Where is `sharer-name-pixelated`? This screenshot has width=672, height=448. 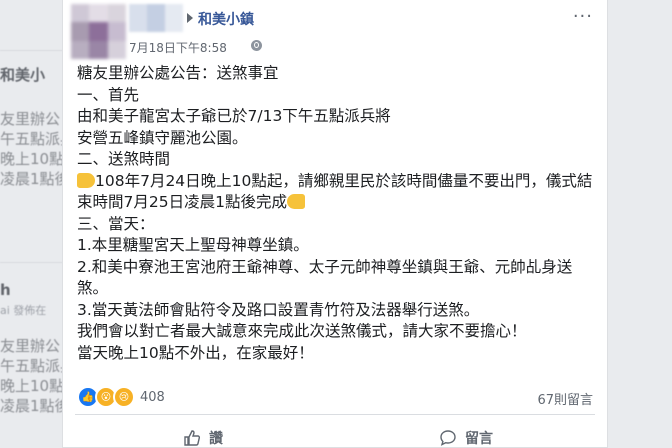 sharer-name-pixelated is located at coordinates (156, 18).